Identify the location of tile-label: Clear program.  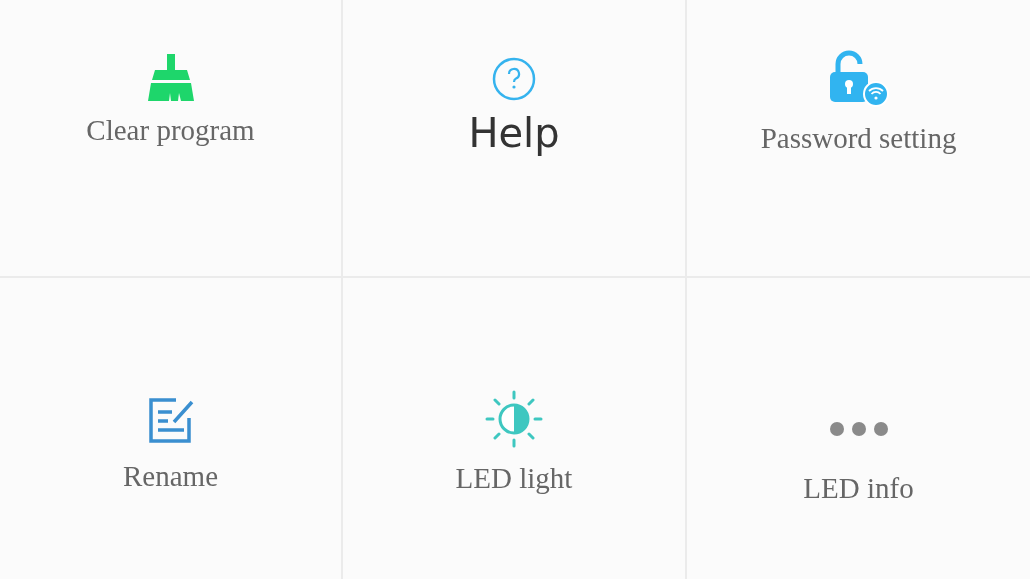
(170, 130).